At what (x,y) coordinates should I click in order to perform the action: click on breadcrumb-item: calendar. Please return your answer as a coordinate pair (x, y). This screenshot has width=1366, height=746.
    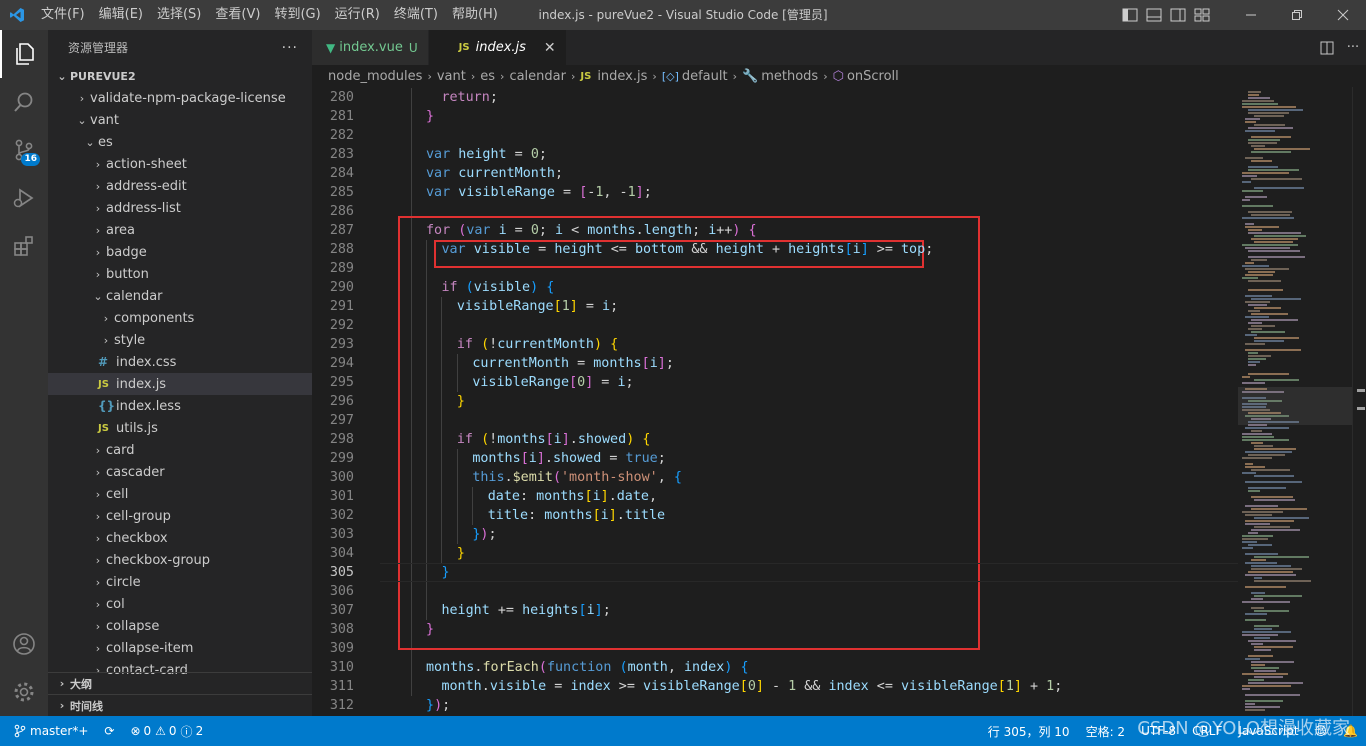
    Looking at the image, I should click on (537, 76).